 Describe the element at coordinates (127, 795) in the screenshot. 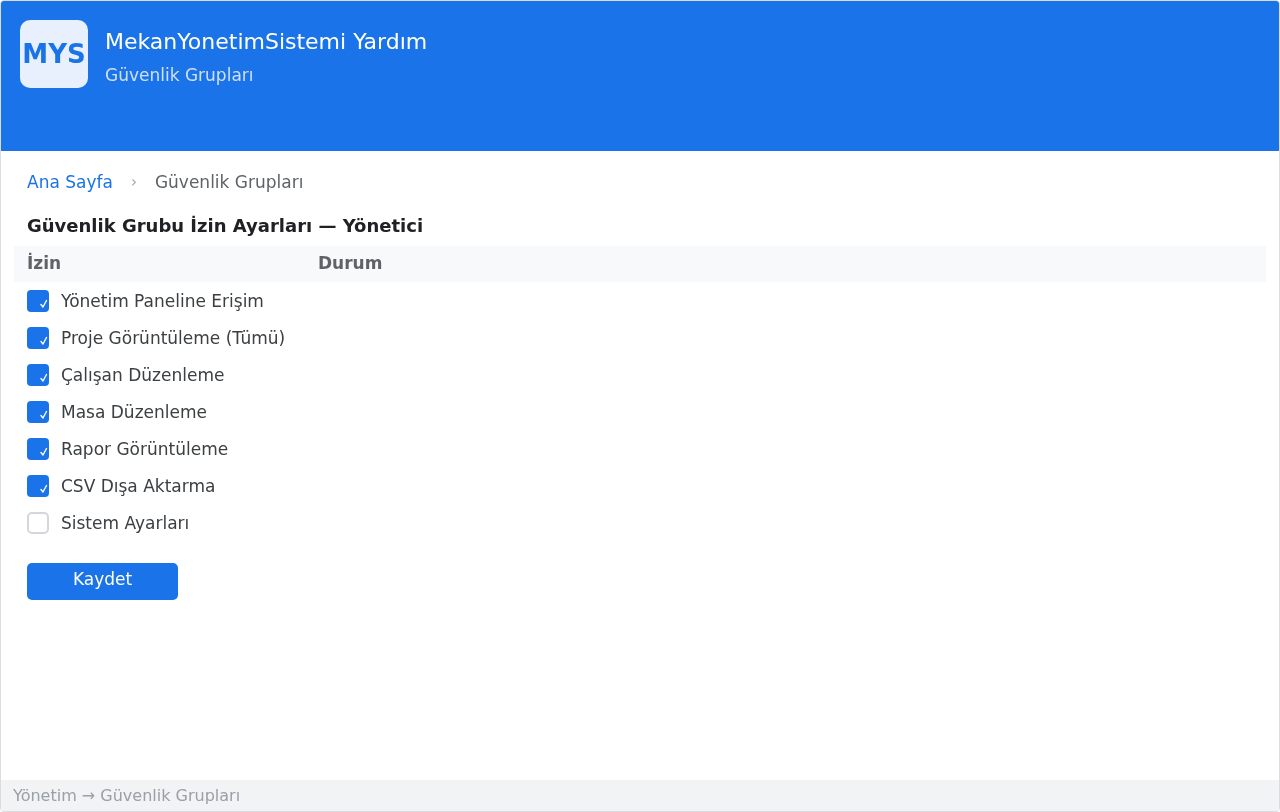

I see `status-text: Yönetim → Güvenlik Grupları` at that location.